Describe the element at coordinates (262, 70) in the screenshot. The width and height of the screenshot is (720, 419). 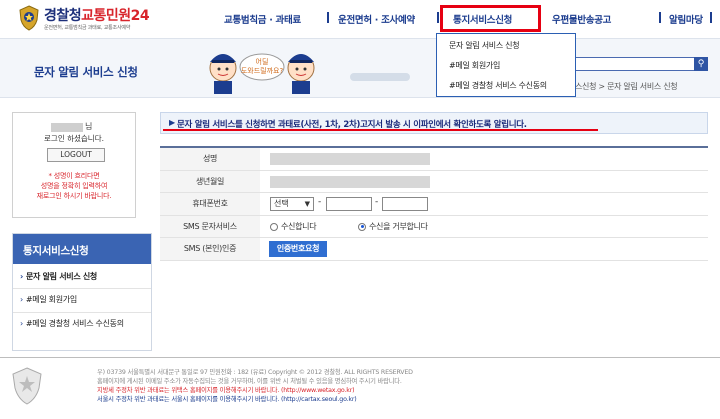
I see `speech-bubble-line-2: 도와드릴까요?` at that location.